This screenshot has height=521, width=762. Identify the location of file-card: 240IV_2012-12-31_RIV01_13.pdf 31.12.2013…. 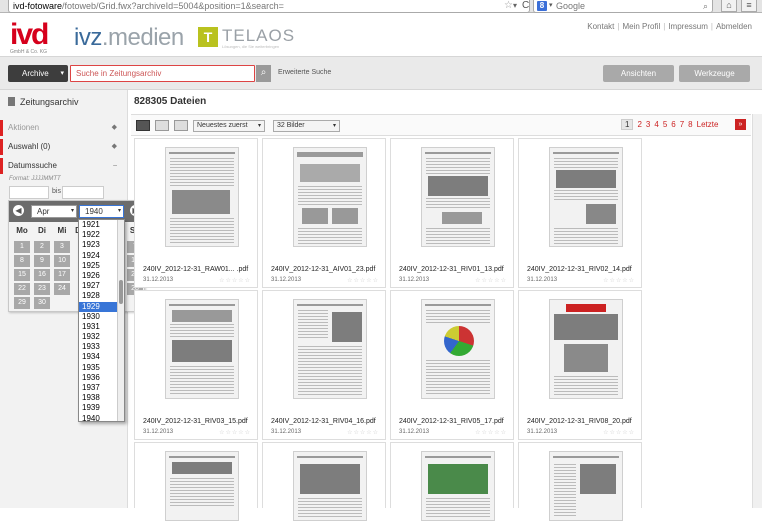
(452, 213).